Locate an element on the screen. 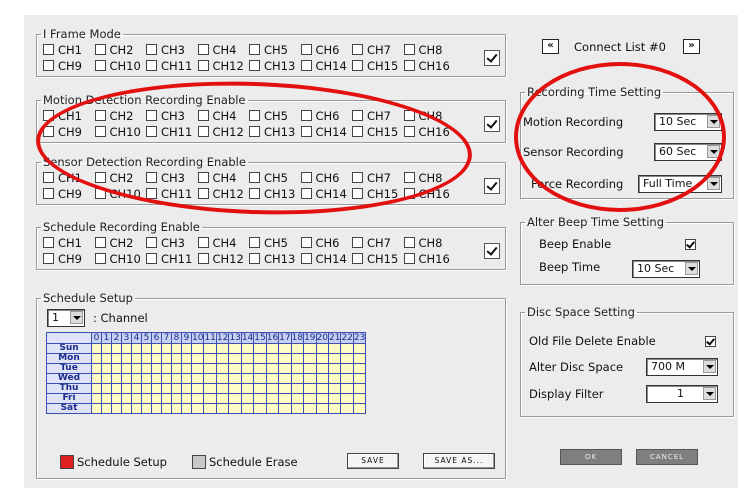 The width and height of the screenshot is (752, 497). channel-checkbox-item: CH13 is located at coordinates (275, 194).